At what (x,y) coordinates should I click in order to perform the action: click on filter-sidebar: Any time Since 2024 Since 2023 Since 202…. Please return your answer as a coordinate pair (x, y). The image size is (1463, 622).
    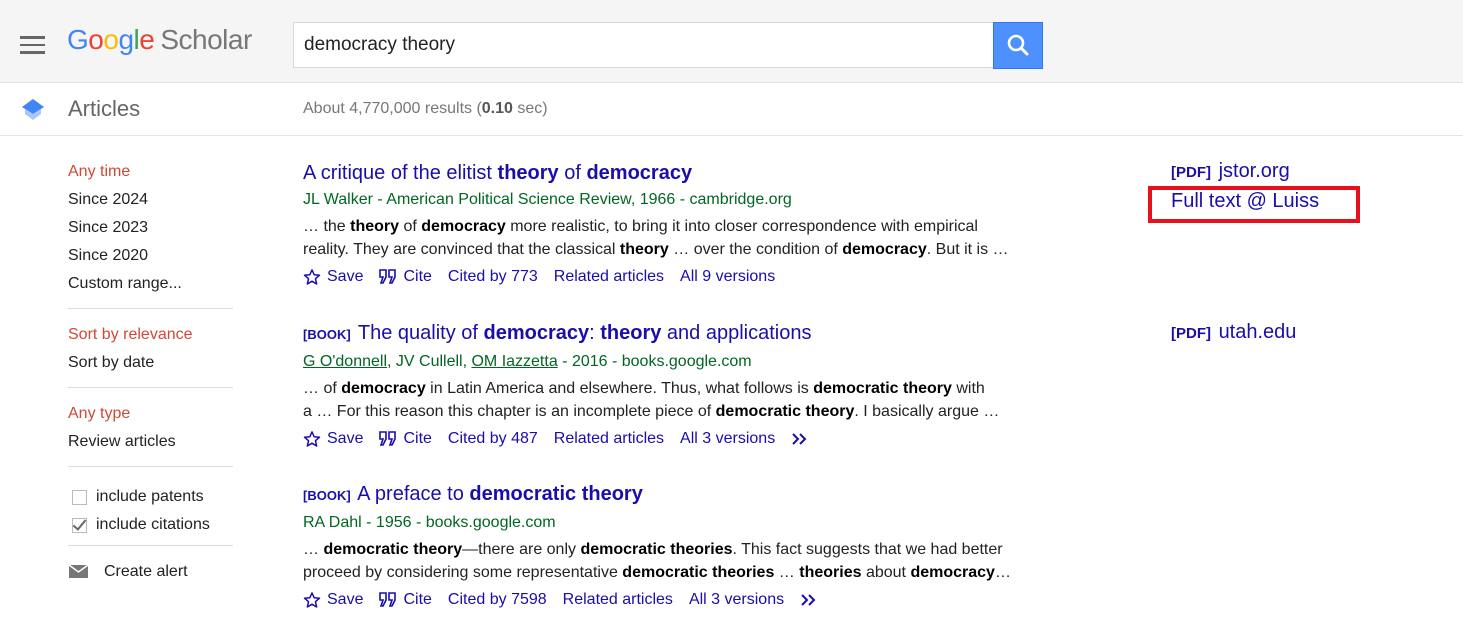
    Looking at the image, I should click on (150, 374).